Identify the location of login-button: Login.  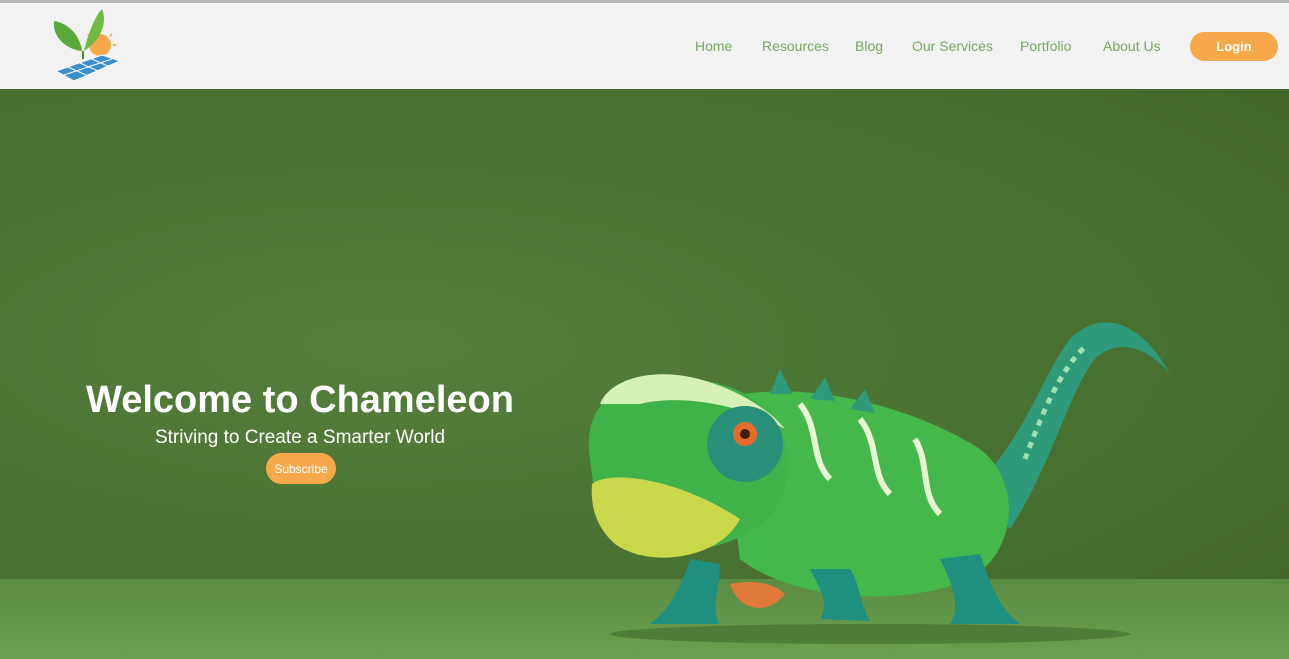
(1234, 46).